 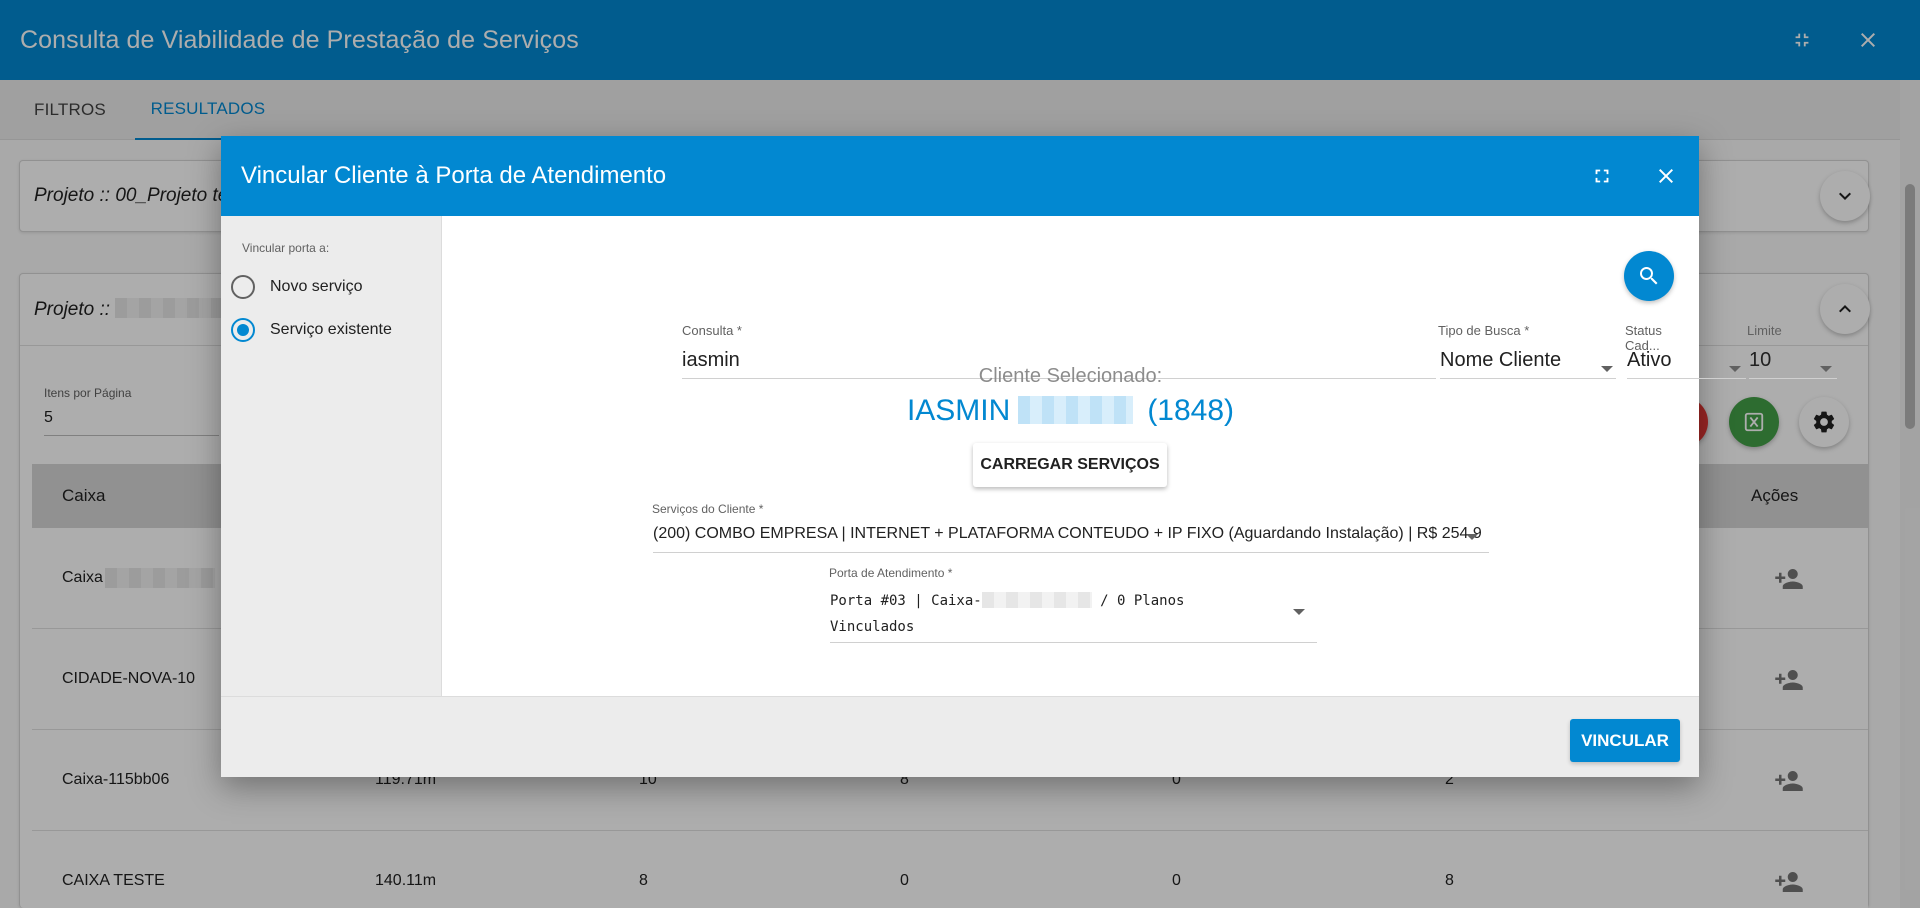 What do you see at coordinates (1070, 465) in the screenshot?
I see `load-services-button: Carregar Serviços` at bounding box center [1070, 465].